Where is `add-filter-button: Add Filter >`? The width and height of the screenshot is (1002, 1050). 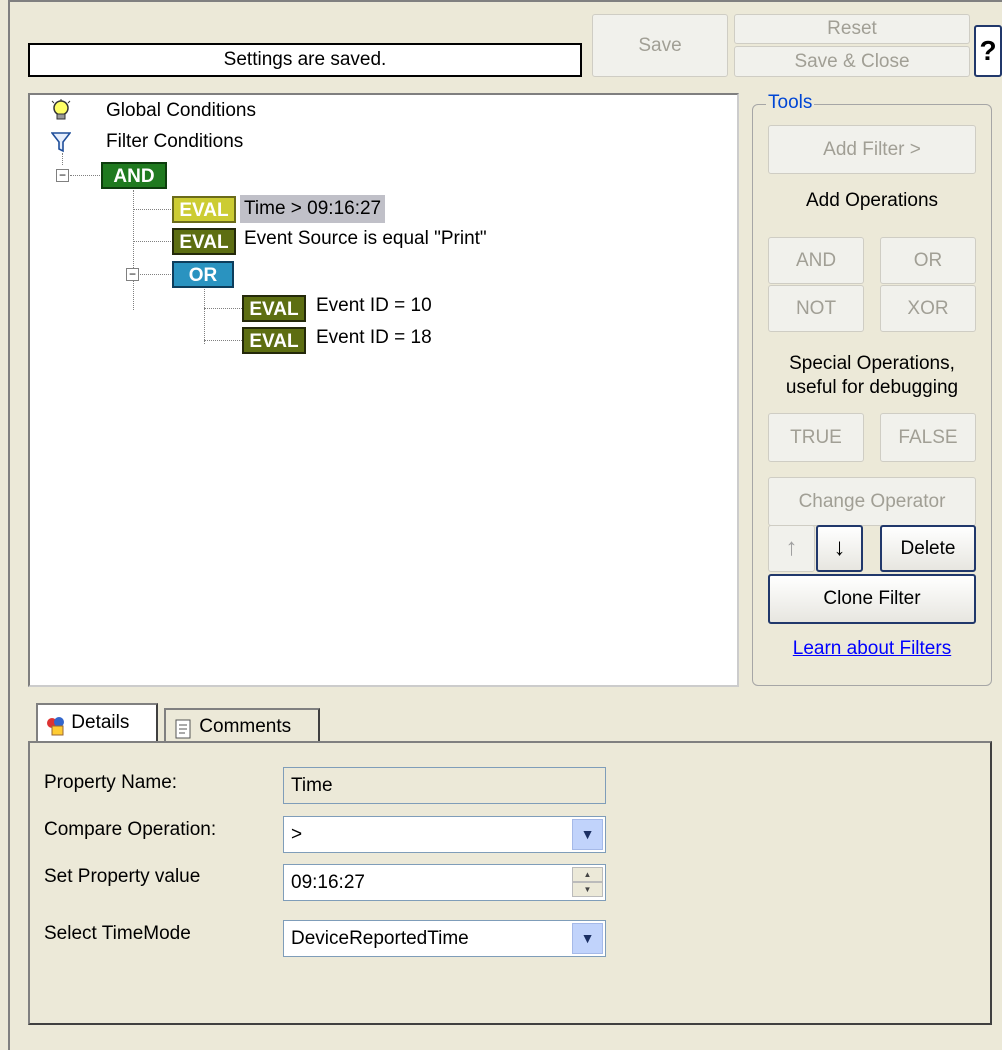 add-filter-button: Add Filter > is located at coordinates (872, 149).